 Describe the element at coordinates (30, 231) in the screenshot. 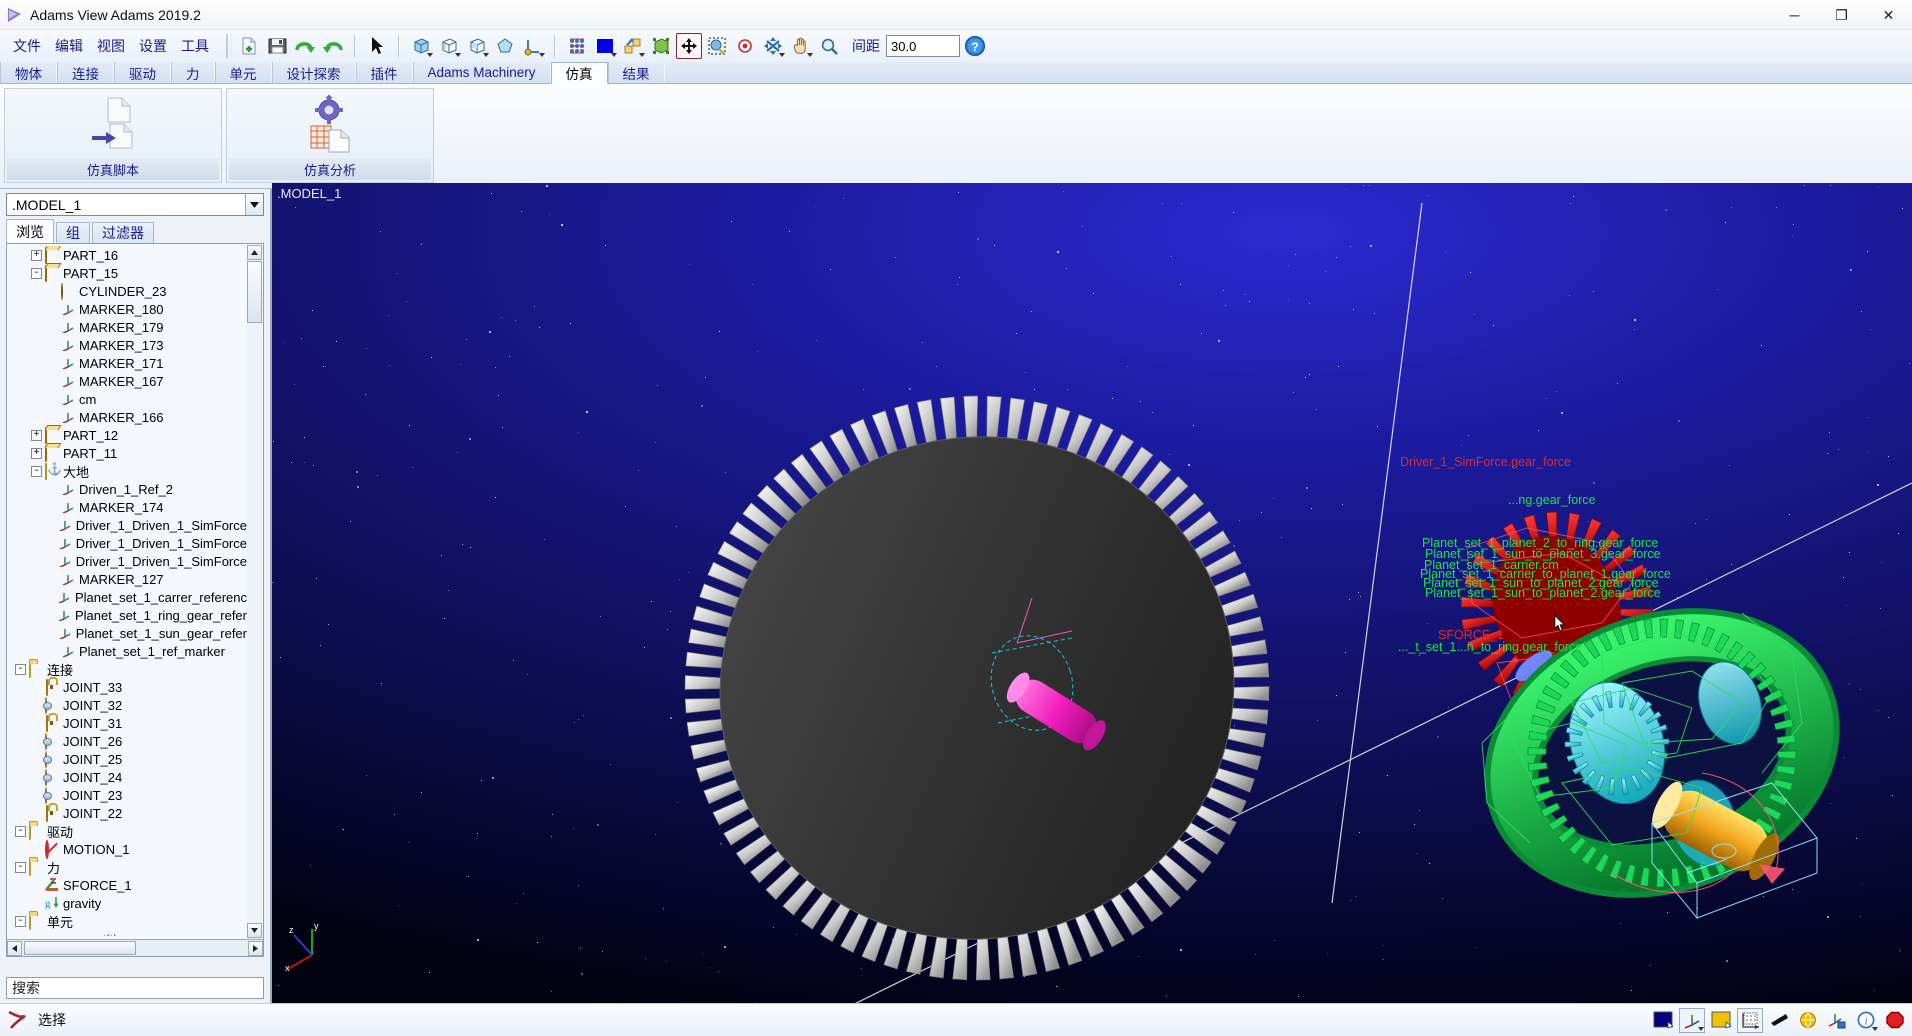

I see `browser-tab-0: 浏览` at that location.